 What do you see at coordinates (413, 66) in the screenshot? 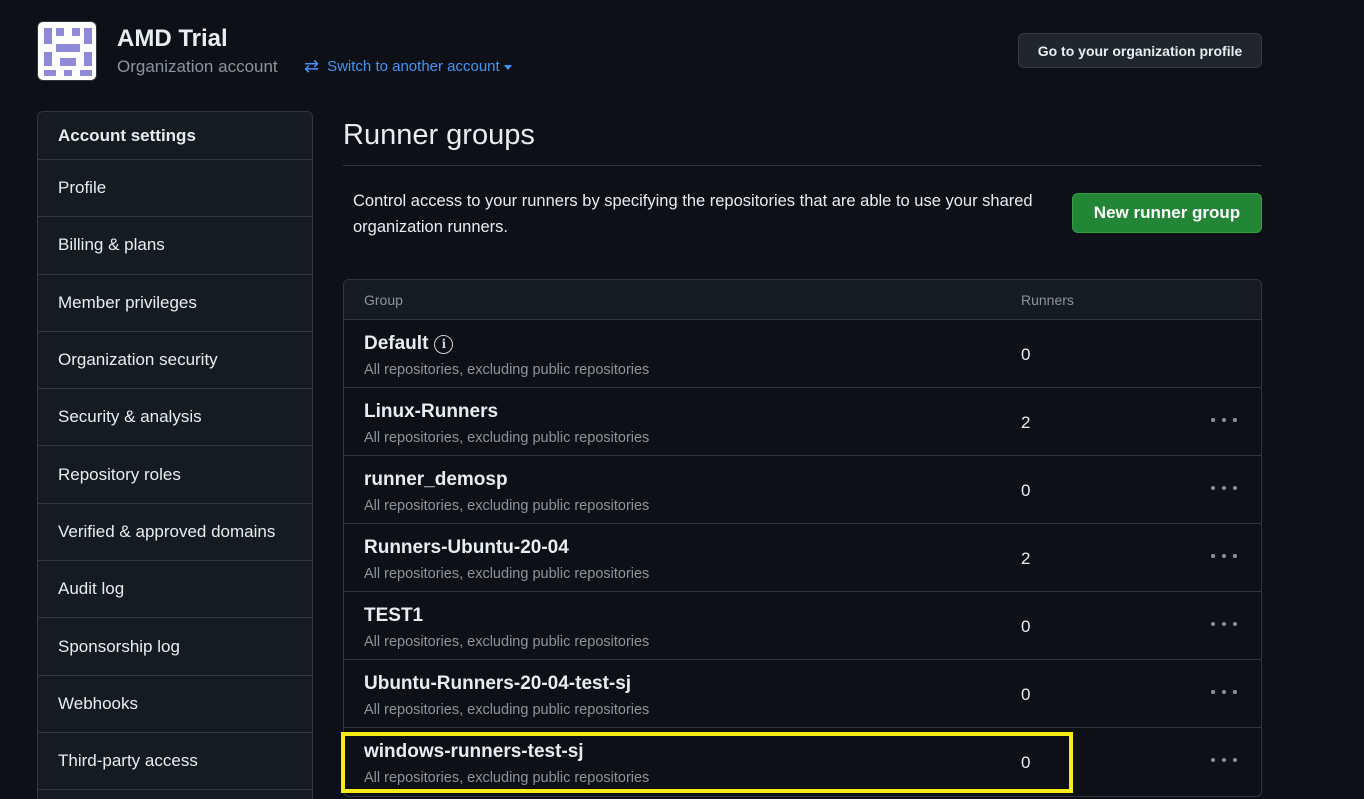
I see `switch-account-label: Switch to another account` at bounding box center [413, 66].